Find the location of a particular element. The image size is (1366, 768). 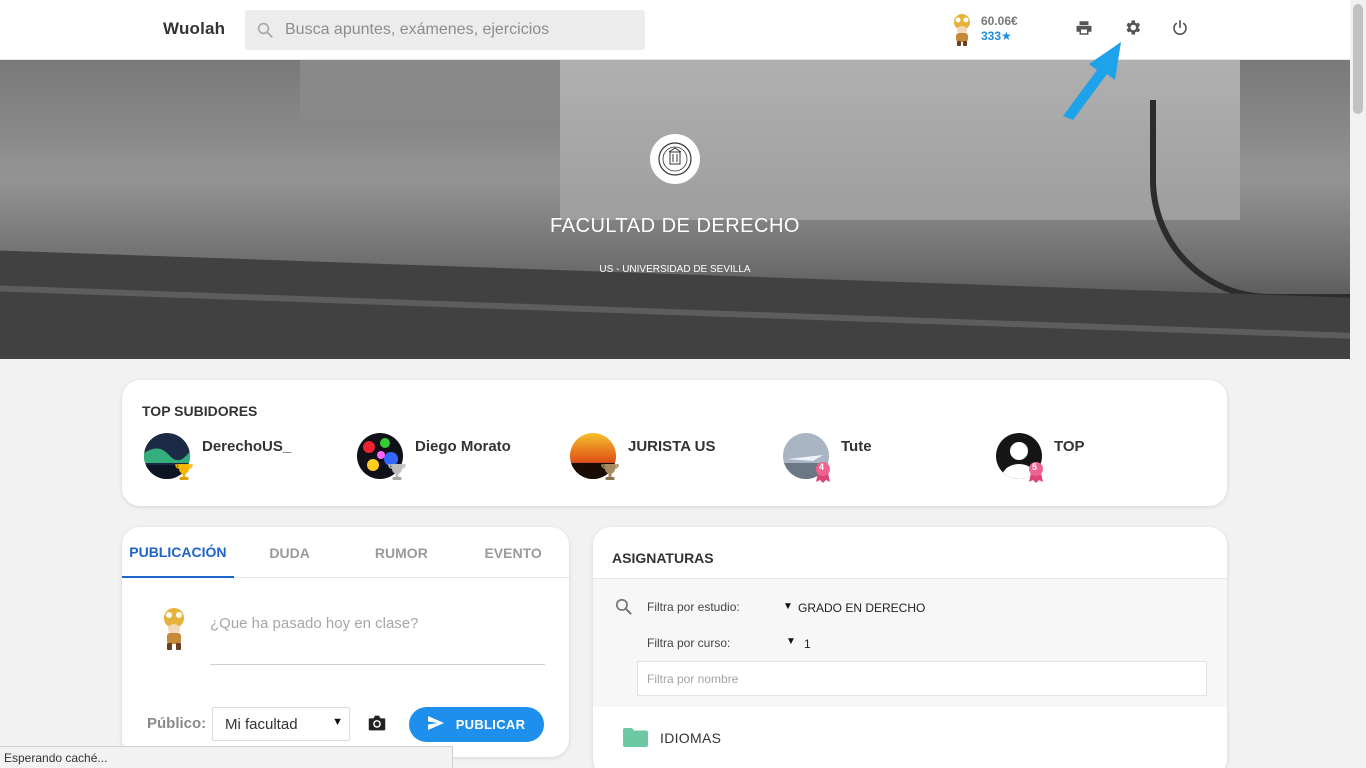

audience-value: Mi facultad is located at coordinates (261, 724).